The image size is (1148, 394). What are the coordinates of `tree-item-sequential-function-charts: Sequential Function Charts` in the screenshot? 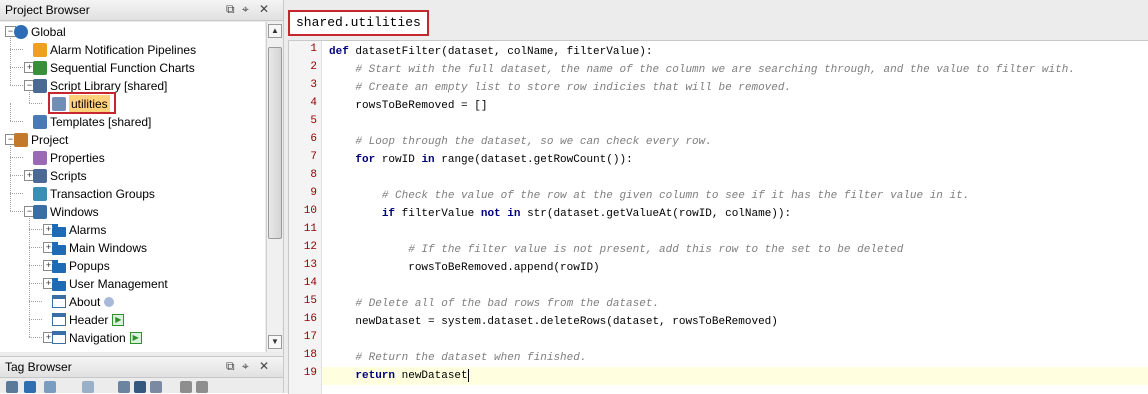 It's located at (114, 67).